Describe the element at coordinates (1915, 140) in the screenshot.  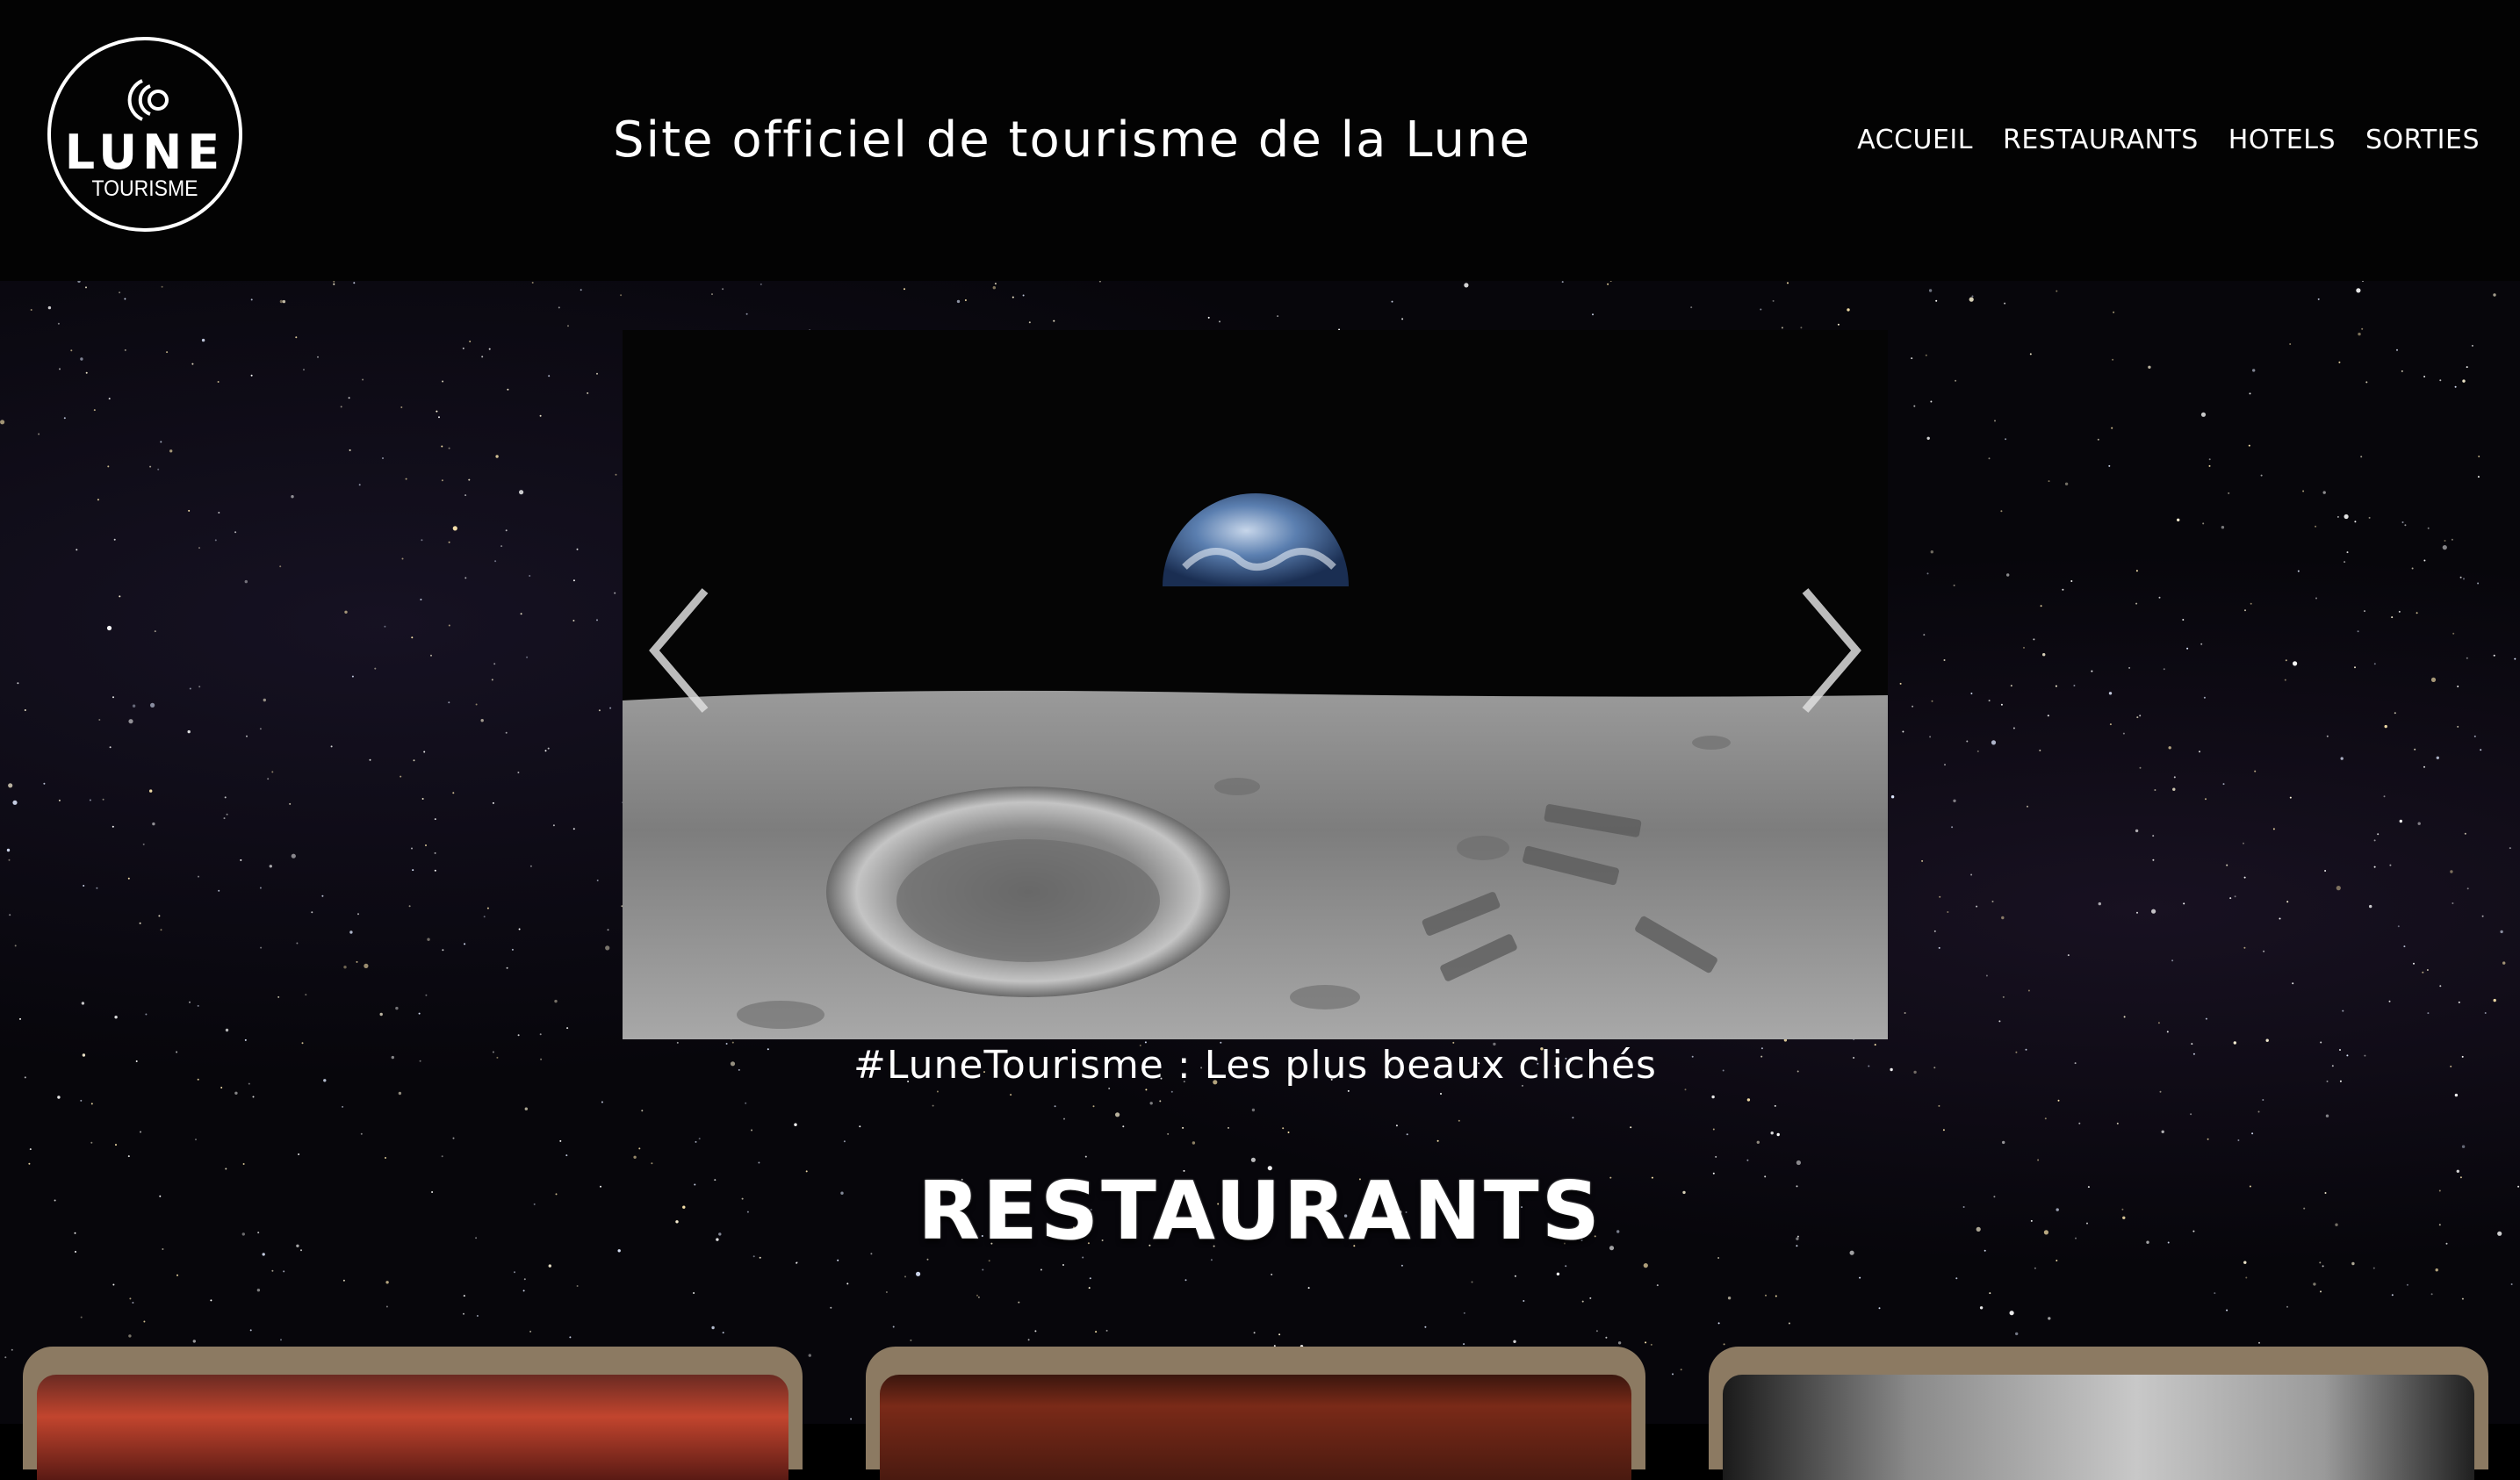
I see `nav-accueil: ACCUEIL` at that location.